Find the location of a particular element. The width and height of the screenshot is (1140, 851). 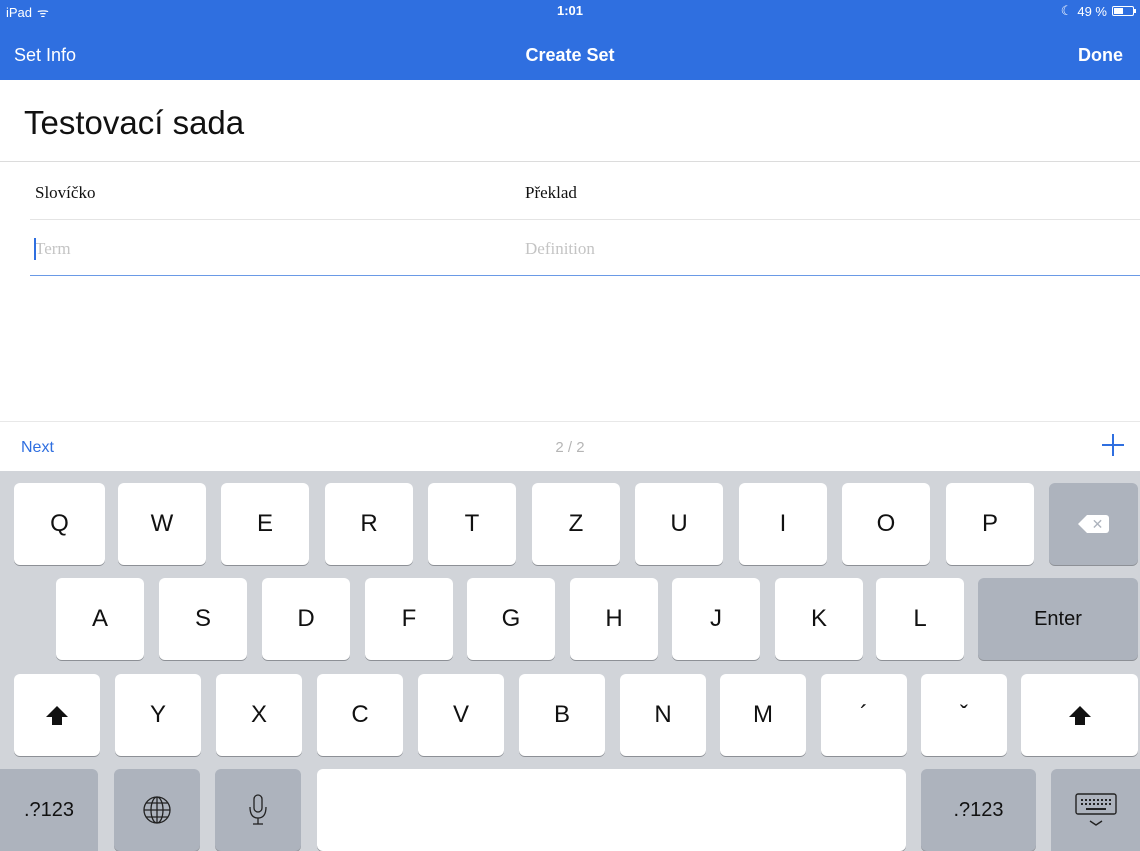

key-caron: ˇ is located at coordinates (964, 715).